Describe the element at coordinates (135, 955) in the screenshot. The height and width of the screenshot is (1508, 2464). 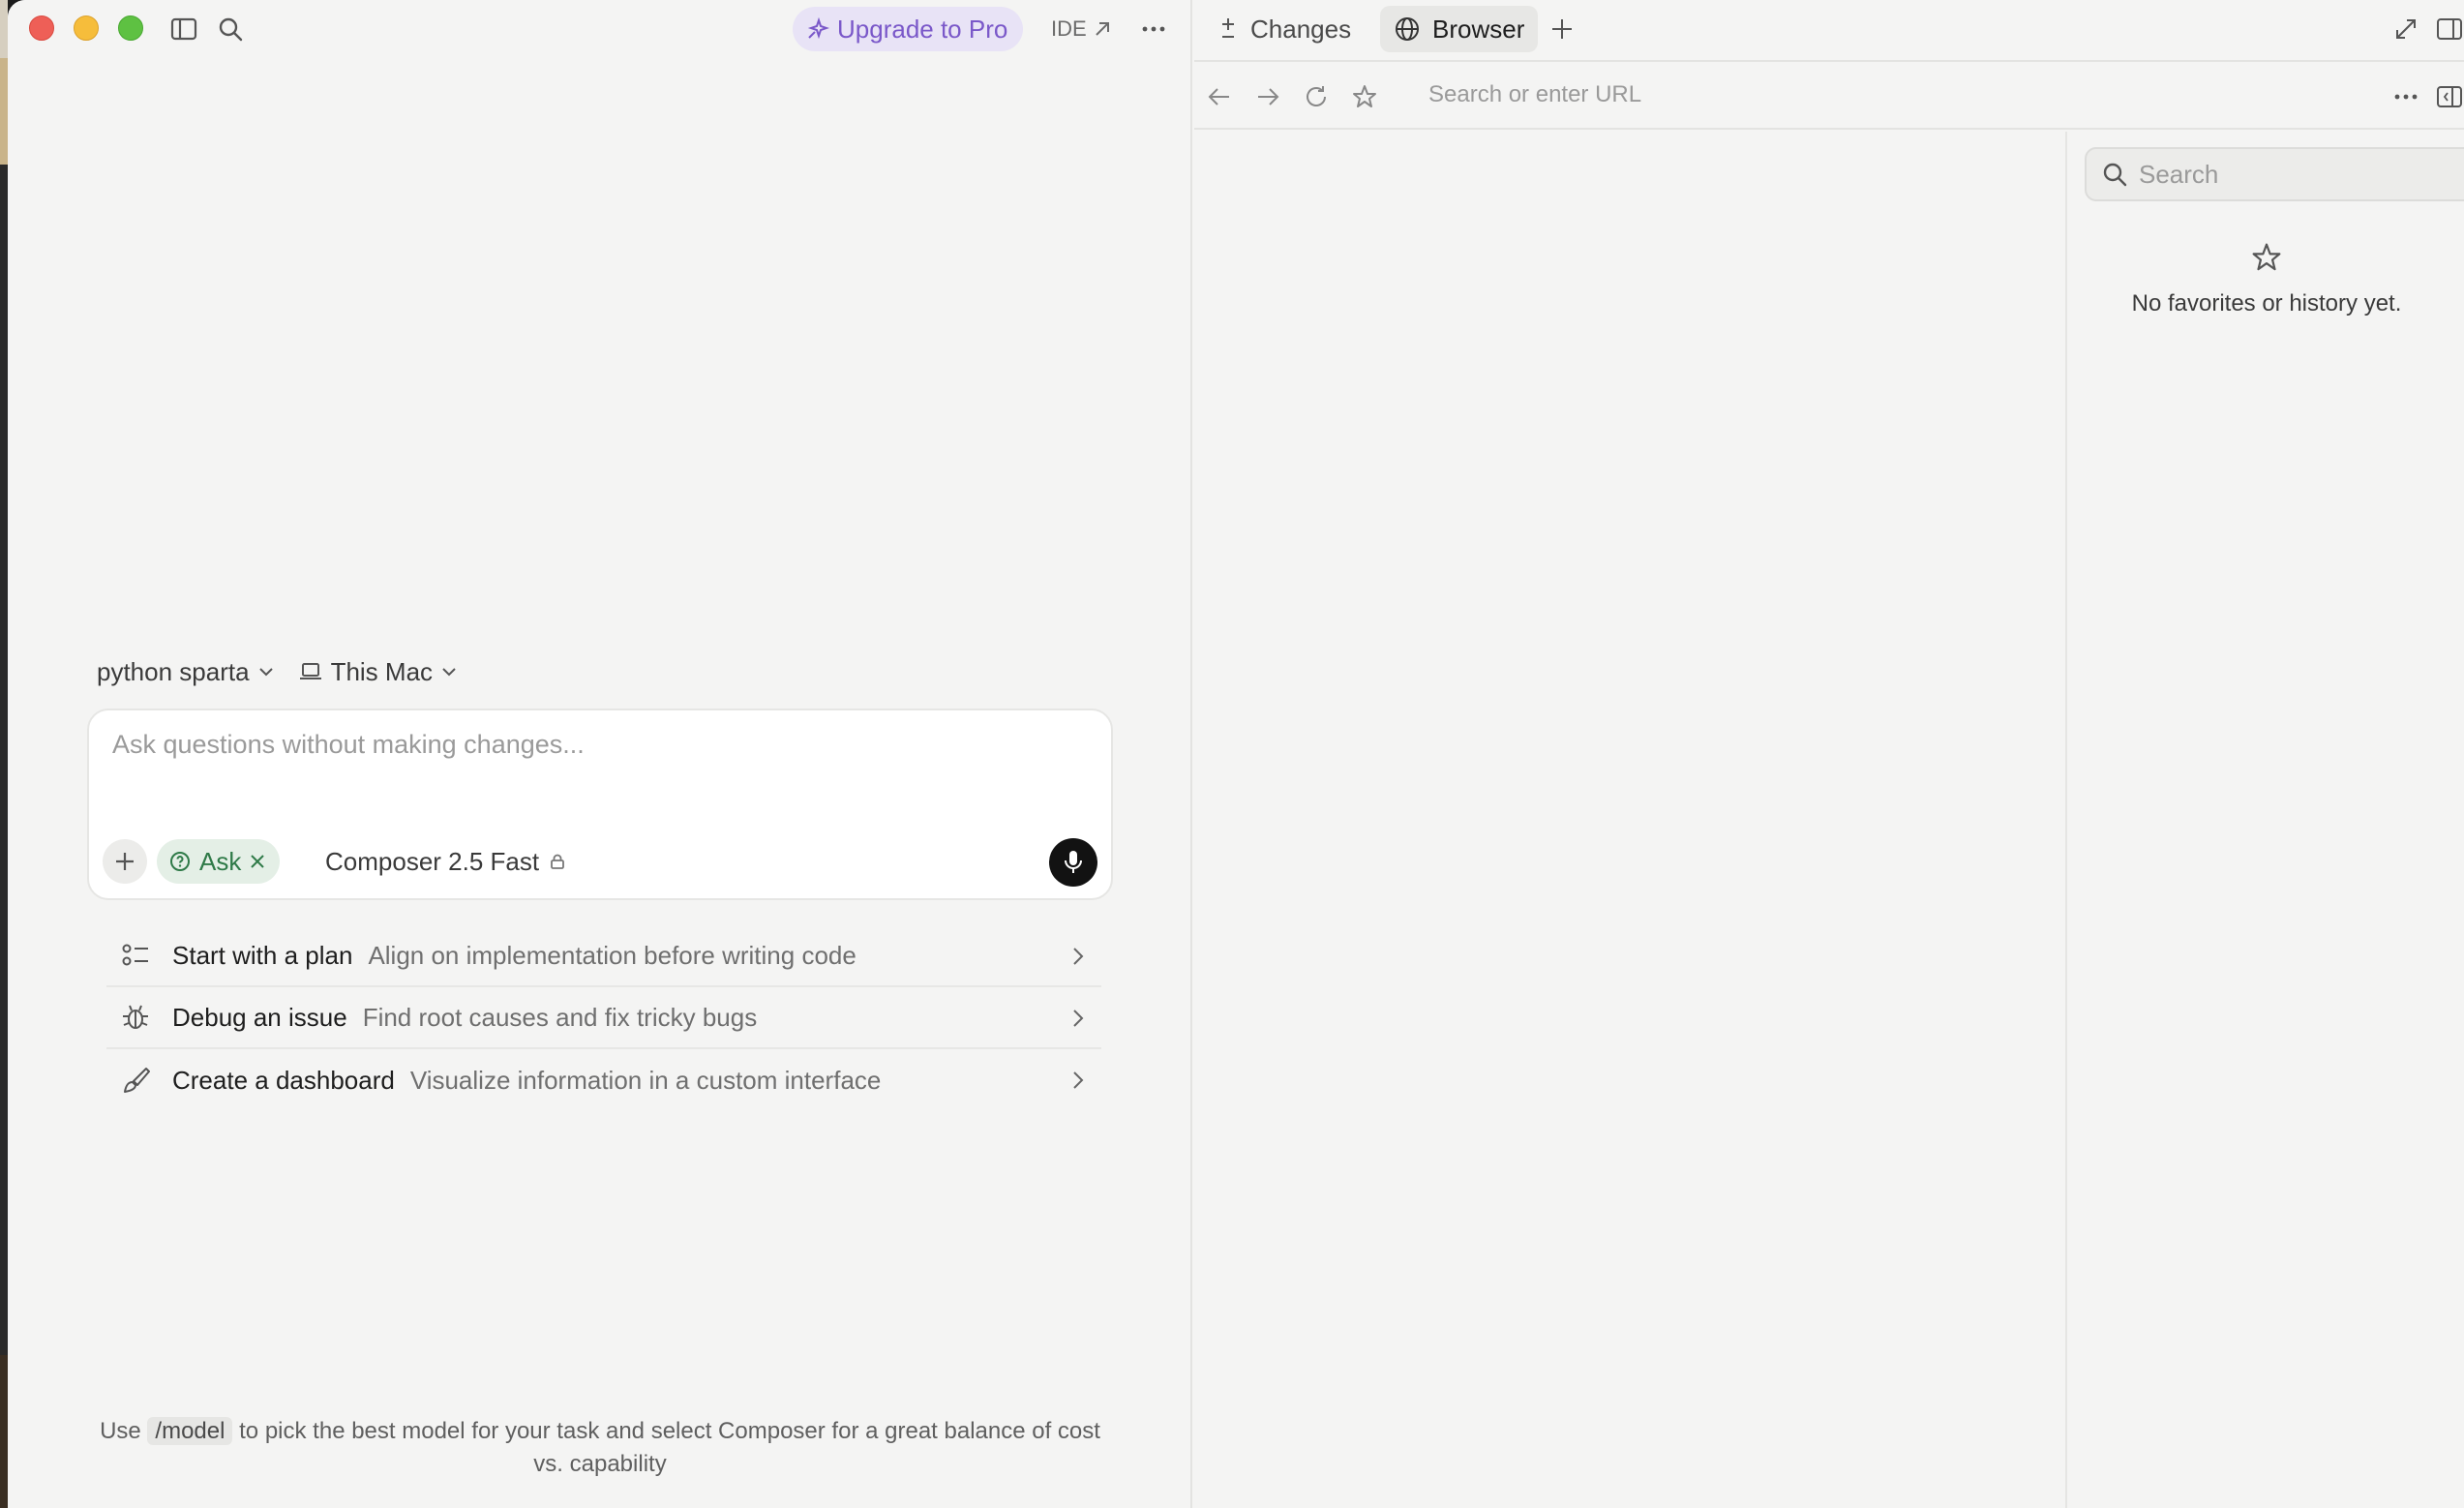
I see `plan-list-icon` at that location.